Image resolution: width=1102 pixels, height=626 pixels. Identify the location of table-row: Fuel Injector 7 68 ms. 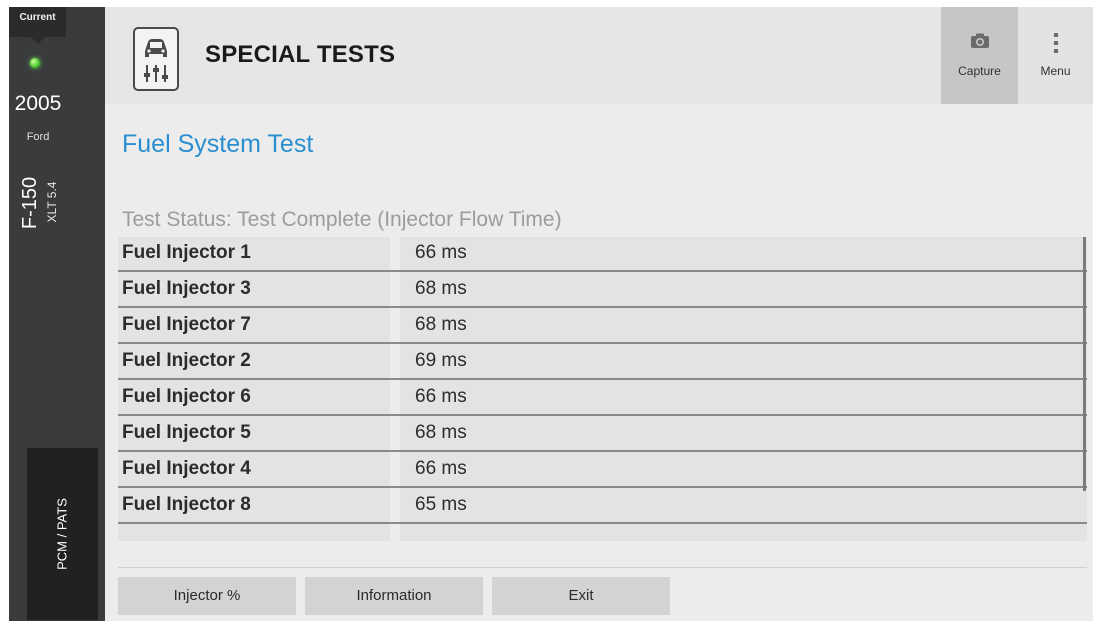
(602, 326).